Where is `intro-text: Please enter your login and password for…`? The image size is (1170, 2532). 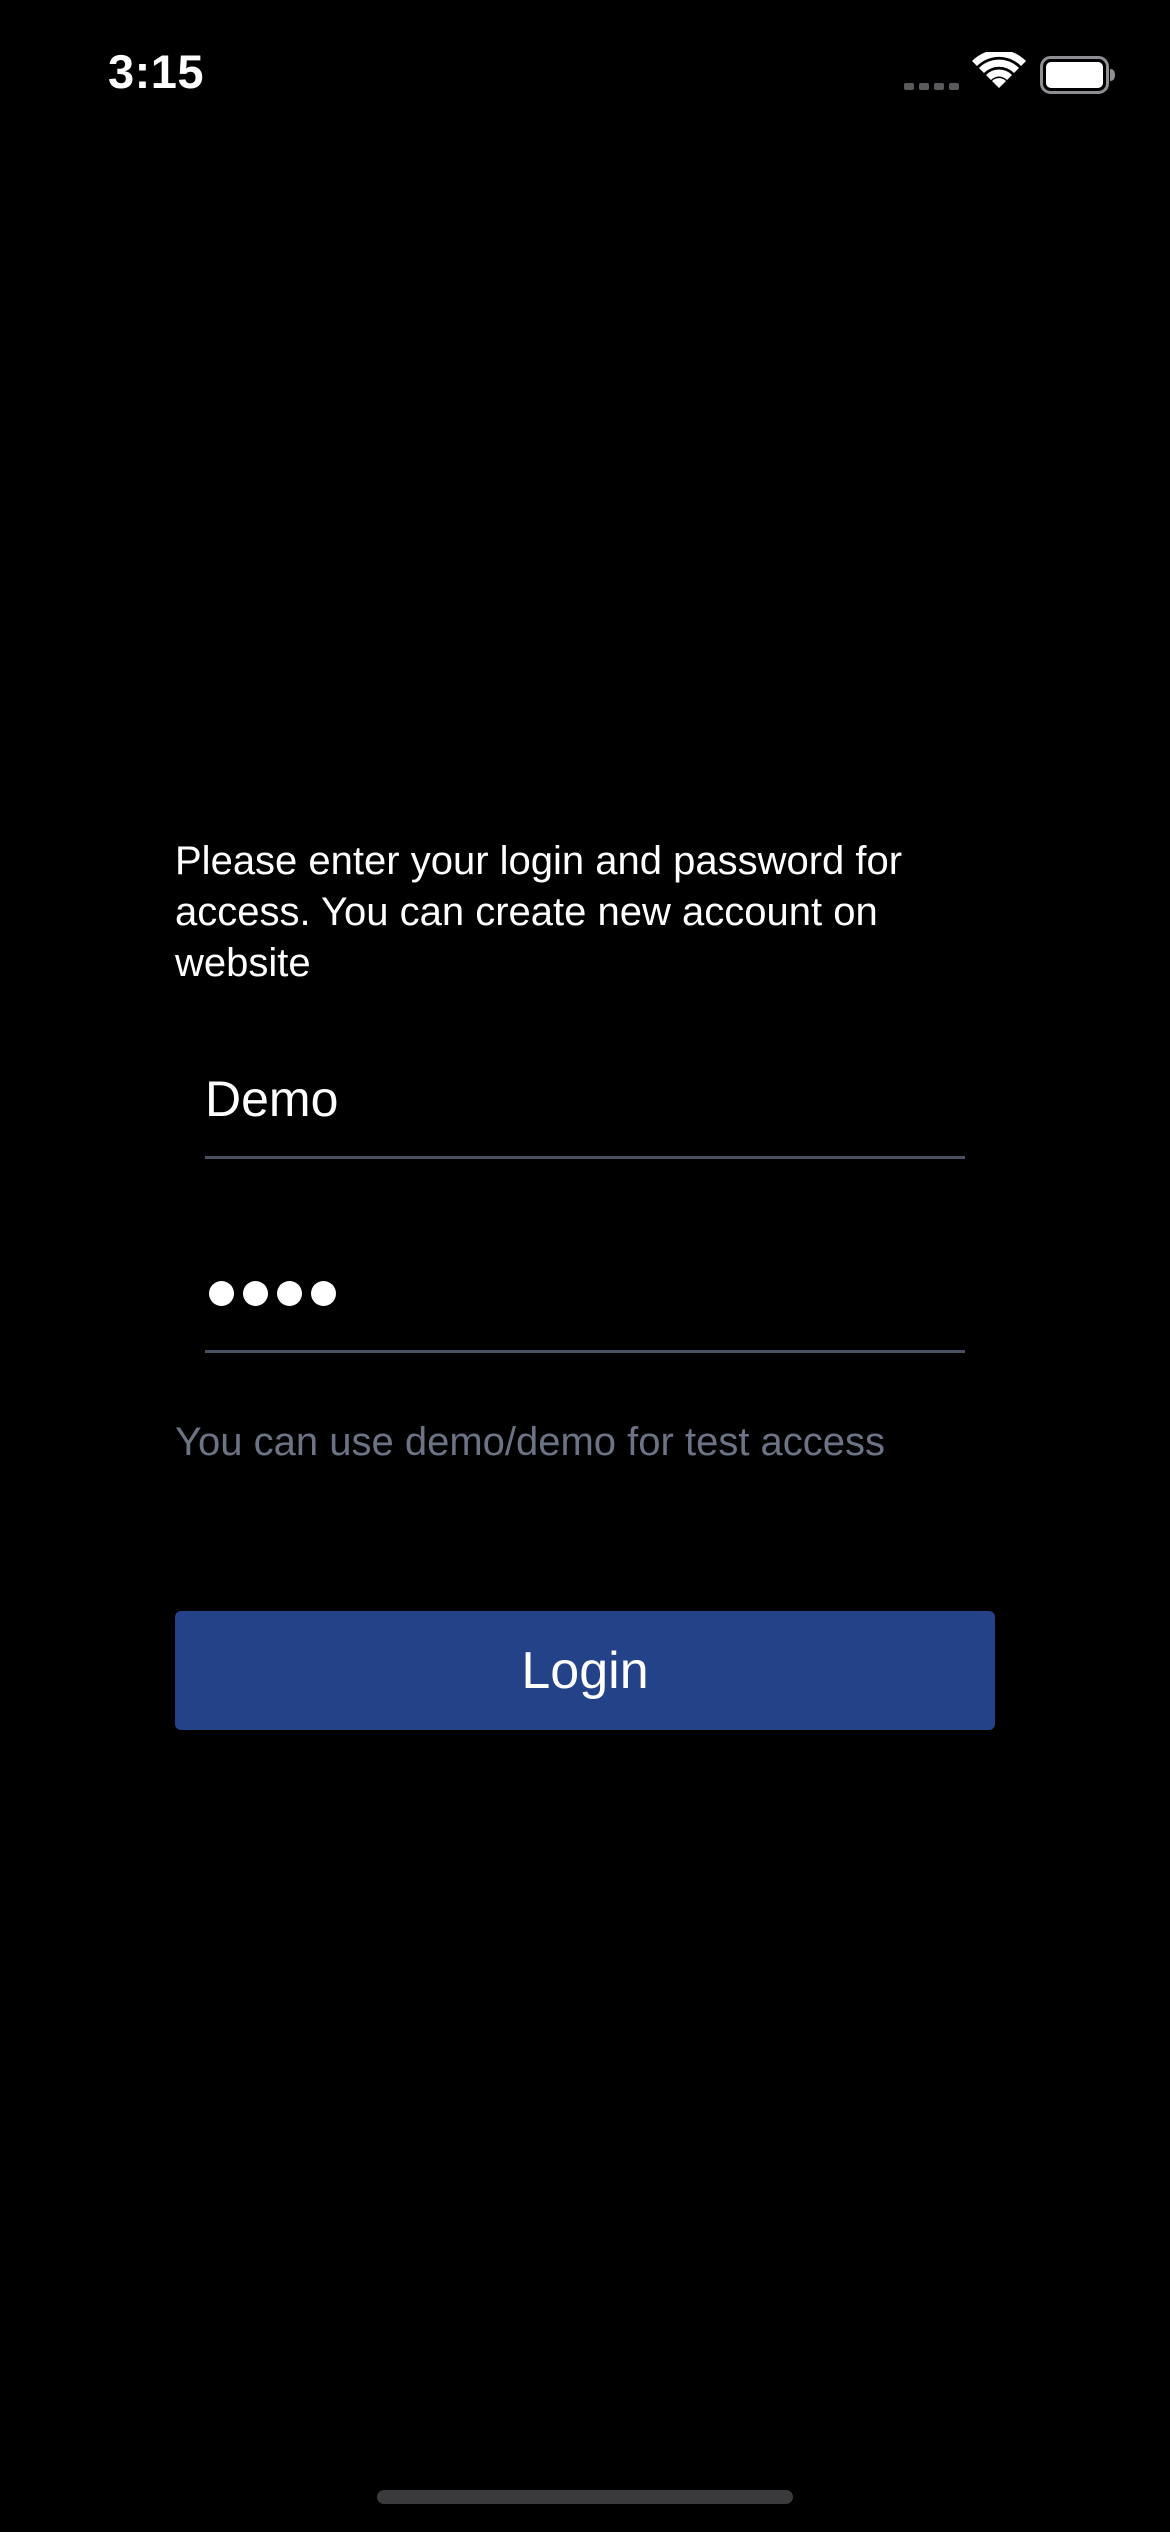 intro-text: Please enter your login and password for… is located at coordinates (539, 912).